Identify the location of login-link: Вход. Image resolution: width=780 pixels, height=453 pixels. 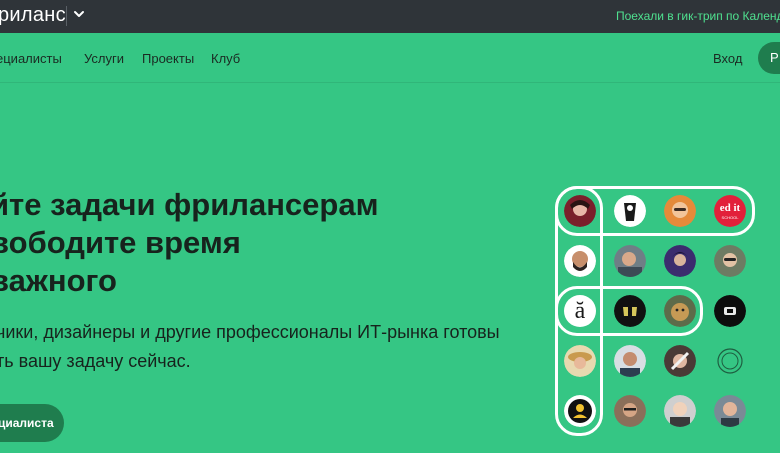
(727, 58).